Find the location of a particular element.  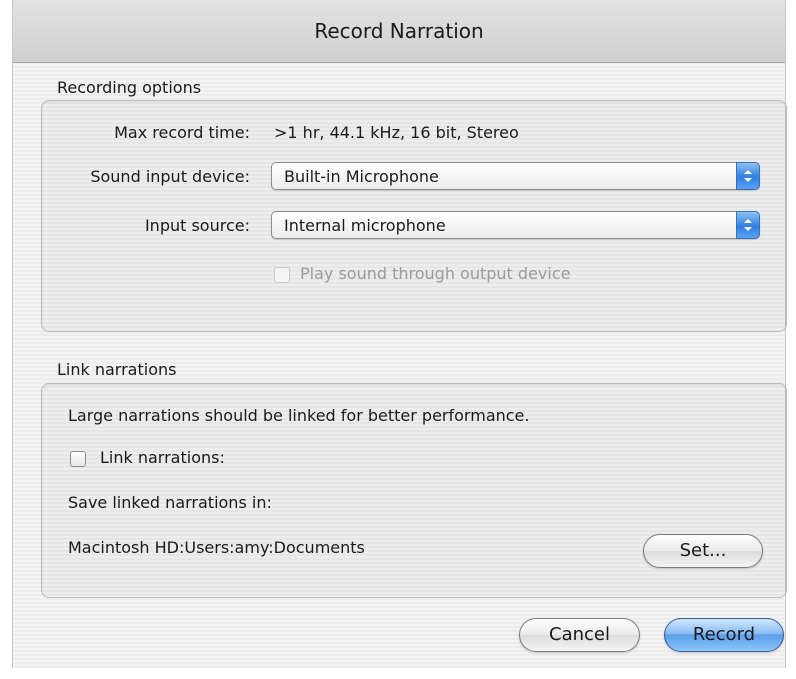

sound-input-device-value: Built-in Microphone is located at coordinates (361, 176).